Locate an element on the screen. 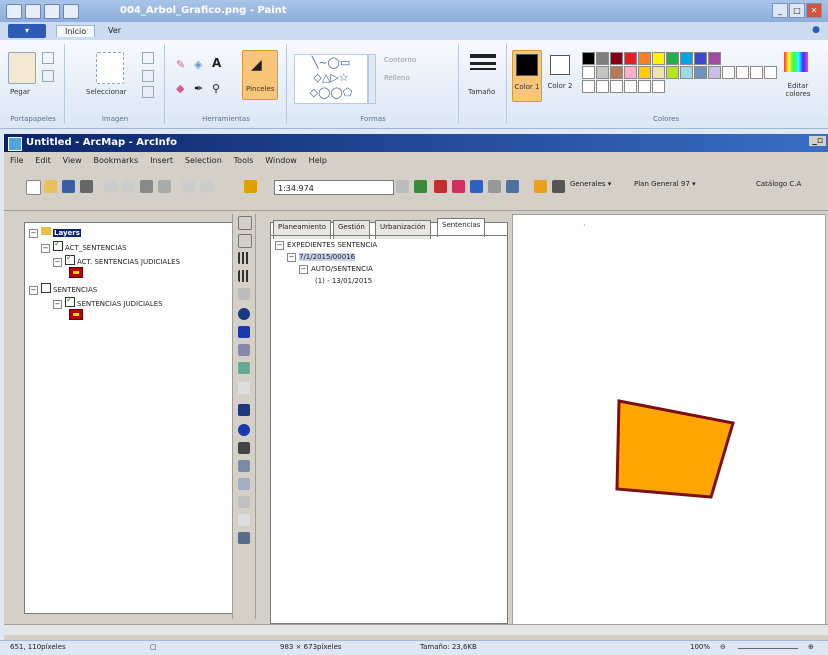 Image resolution: width=828 pixels, height=655 pixels. tab-ver: Ver is located at coordinates (114, 30).